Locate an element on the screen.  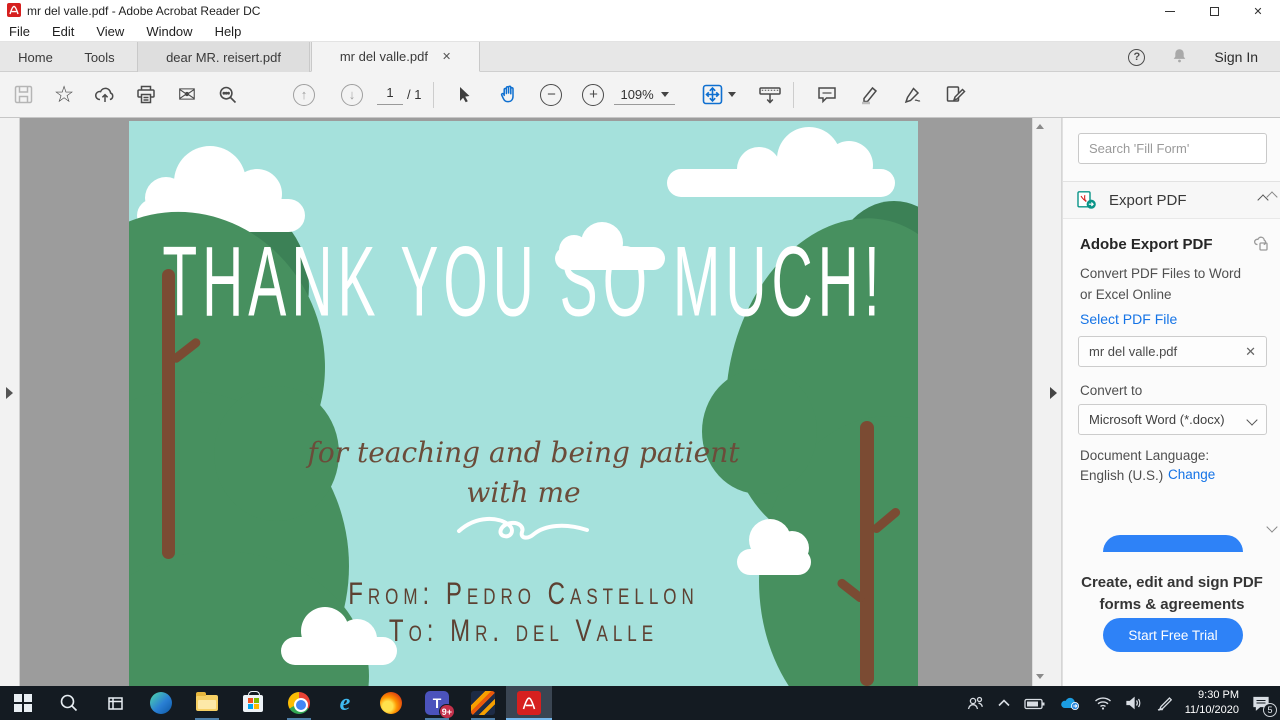
action-center-button: 5 is located at coordinates (1264, 706).